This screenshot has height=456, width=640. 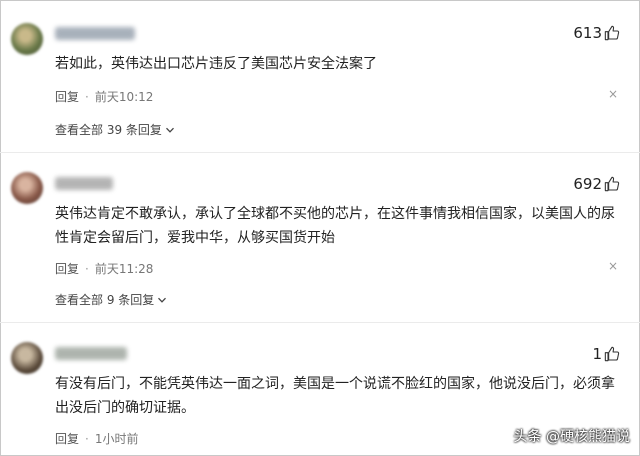 I want to click on like-button: 613, so click(x=596, y=33).